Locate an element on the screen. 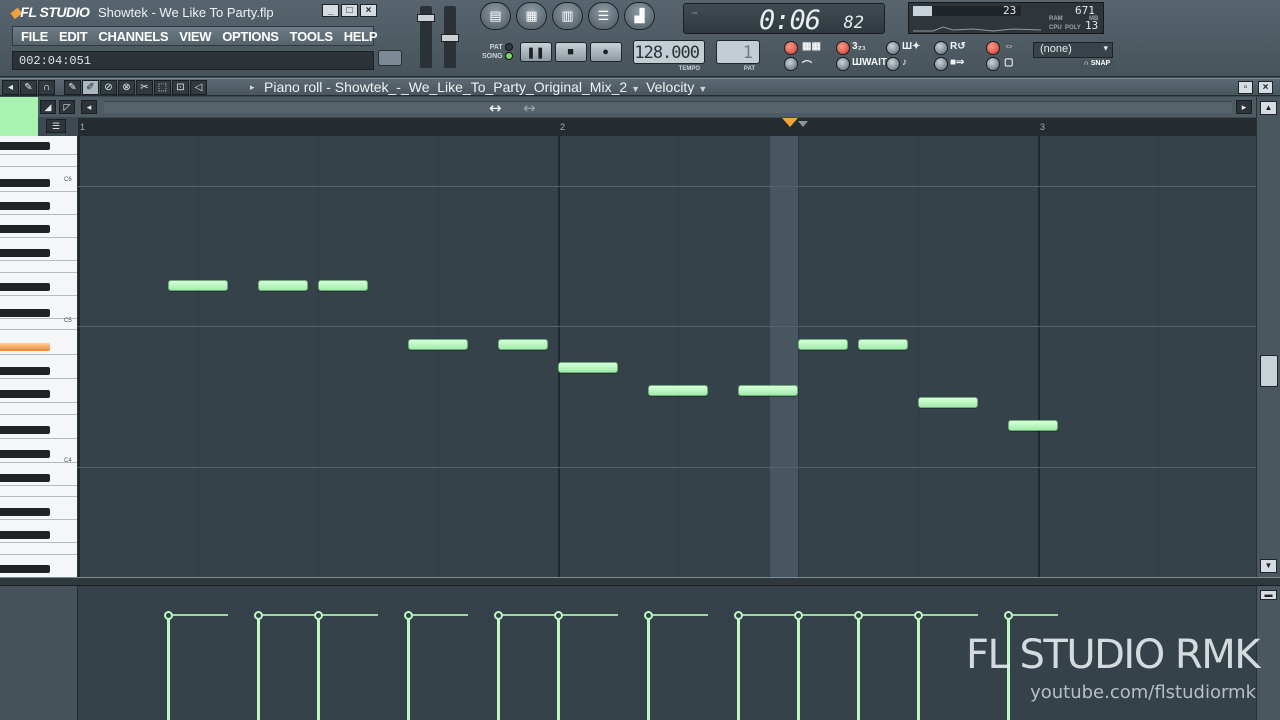 The height and width of the screenshot is (720, 1280). zoom-out-icon: ◢ is located at coordinates (48, 107).